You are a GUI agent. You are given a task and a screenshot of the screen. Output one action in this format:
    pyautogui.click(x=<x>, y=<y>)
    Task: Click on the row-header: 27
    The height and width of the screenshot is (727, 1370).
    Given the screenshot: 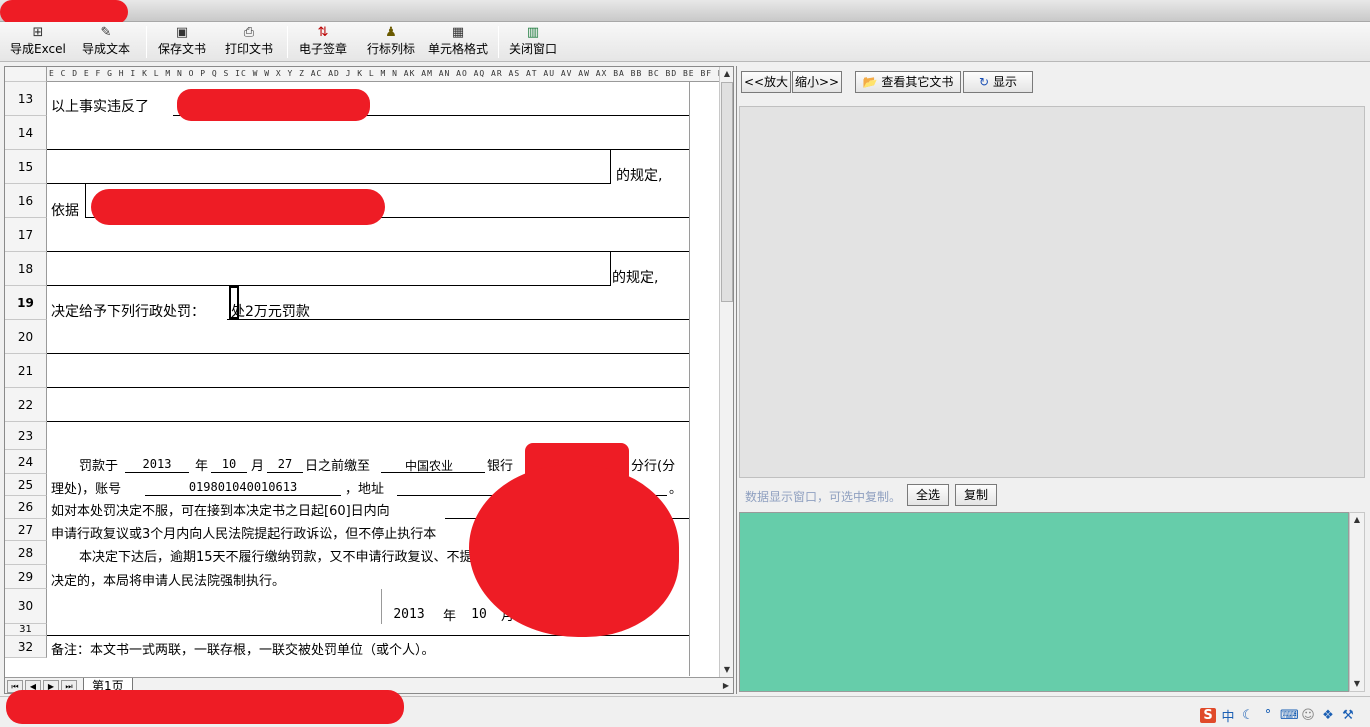 What is the action you would take?
    pyautogui.click(x=26, y=530)
    